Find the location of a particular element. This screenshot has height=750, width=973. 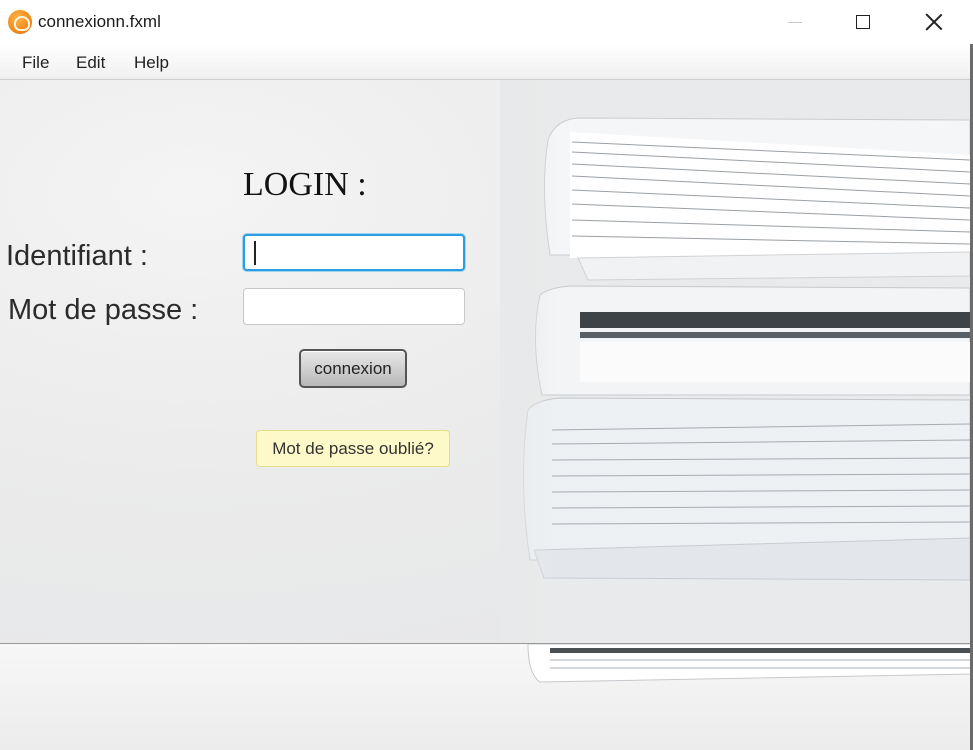

maximize-icon is located at coordinates (863, 22).